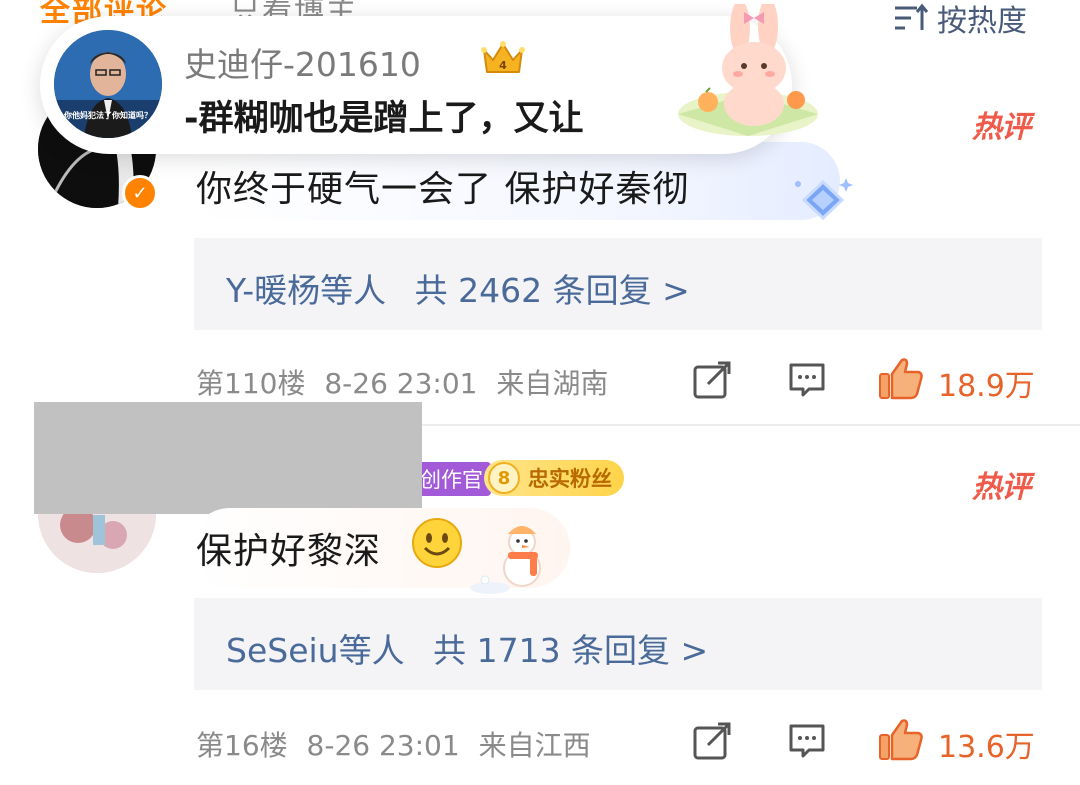 The height and width of the screenshot is (785, 1080). What do you see at coordinates (429, 79) in the screenshot?
I see `floating-user-banner: 你他妈犯法了你知道吗？ 史迪仔-201610 4 -群糊咖也是蹭上了，又让` at bounding box center [429, 79].